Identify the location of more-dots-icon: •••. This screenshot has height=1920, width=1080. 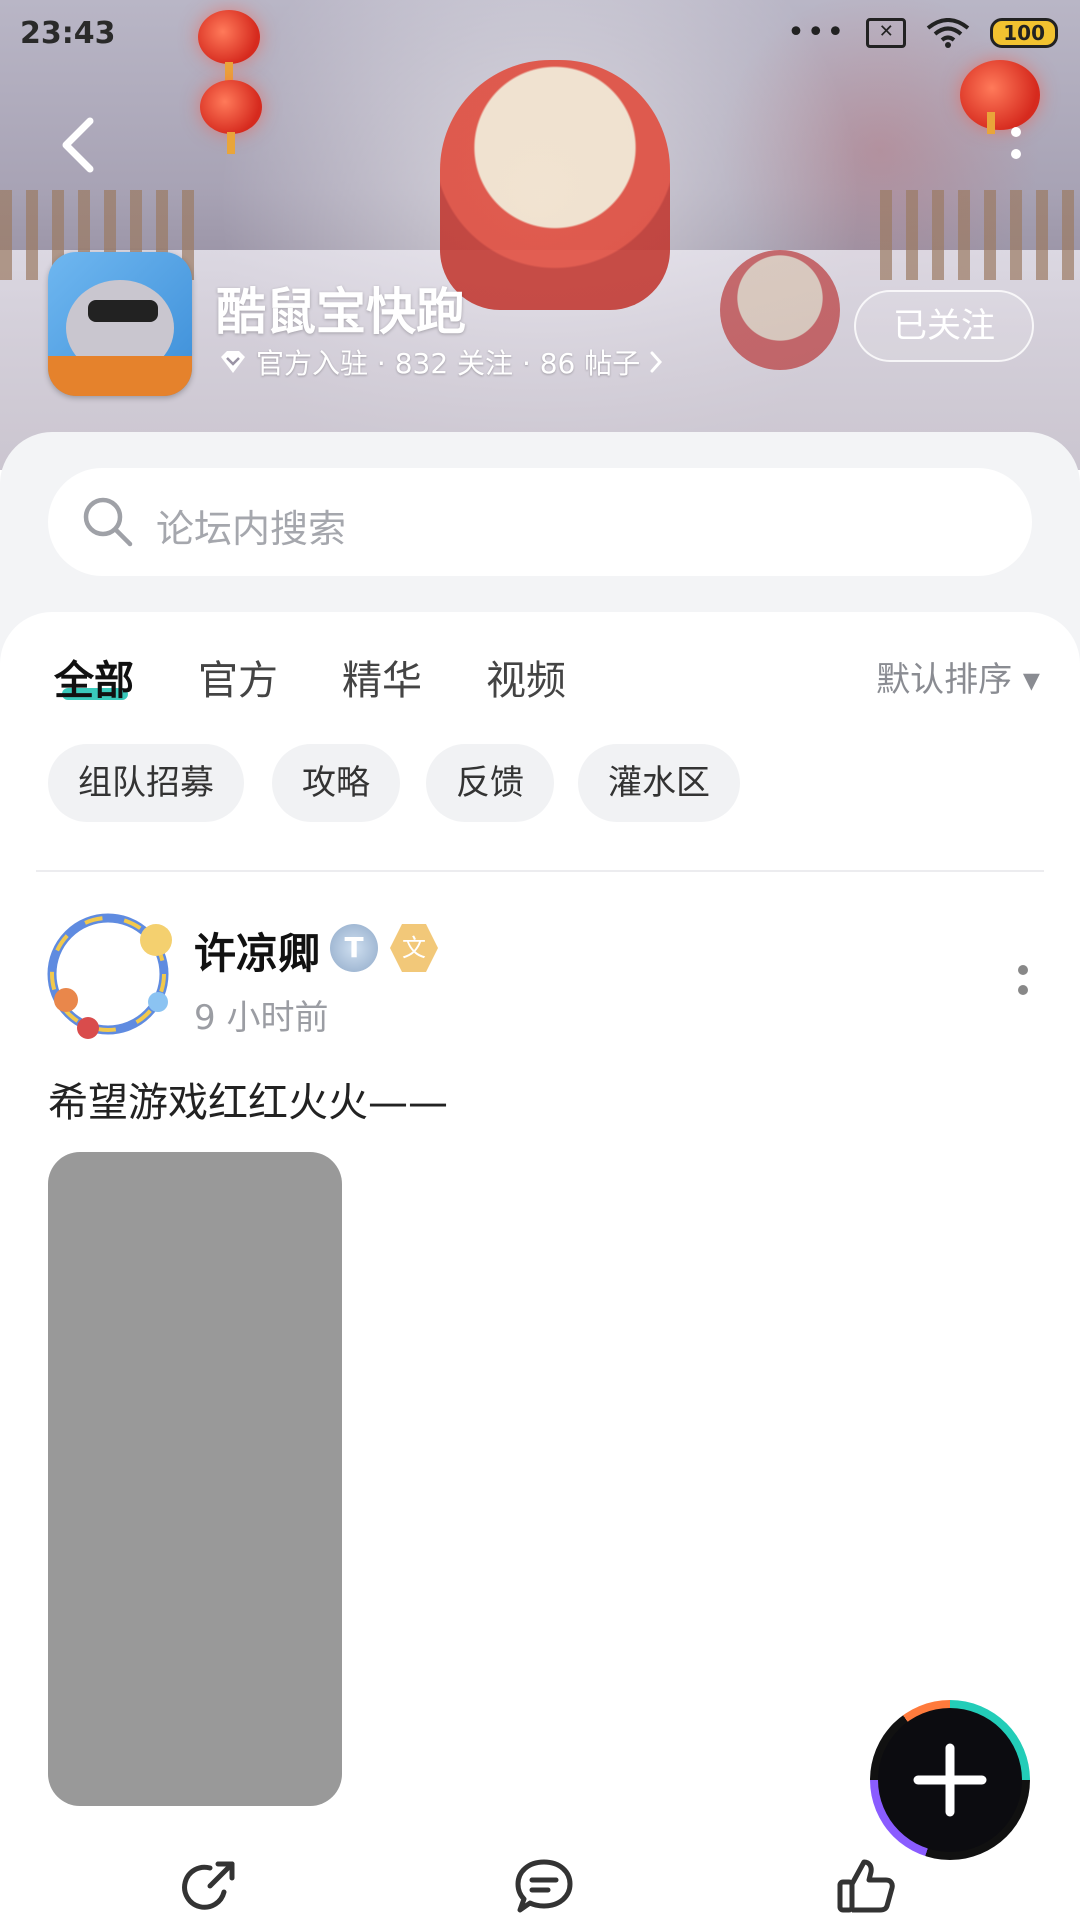
(817, 32).